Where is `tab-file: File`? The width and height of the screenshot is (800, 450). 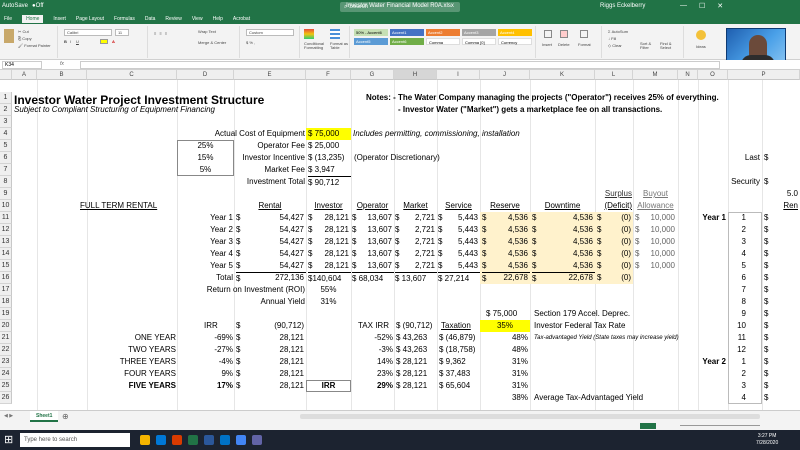
tab-file: File is located at coordinates (8, 19).